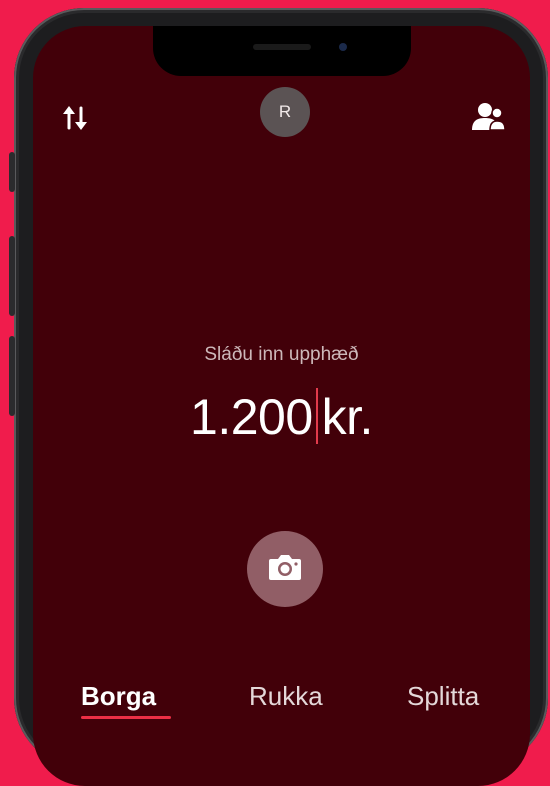 The width and height of the screenshot is (550, 786). What do you see at coordinates (316, 416) in the screenshot?
I see `text-caret` at bounding box center [316, 416].